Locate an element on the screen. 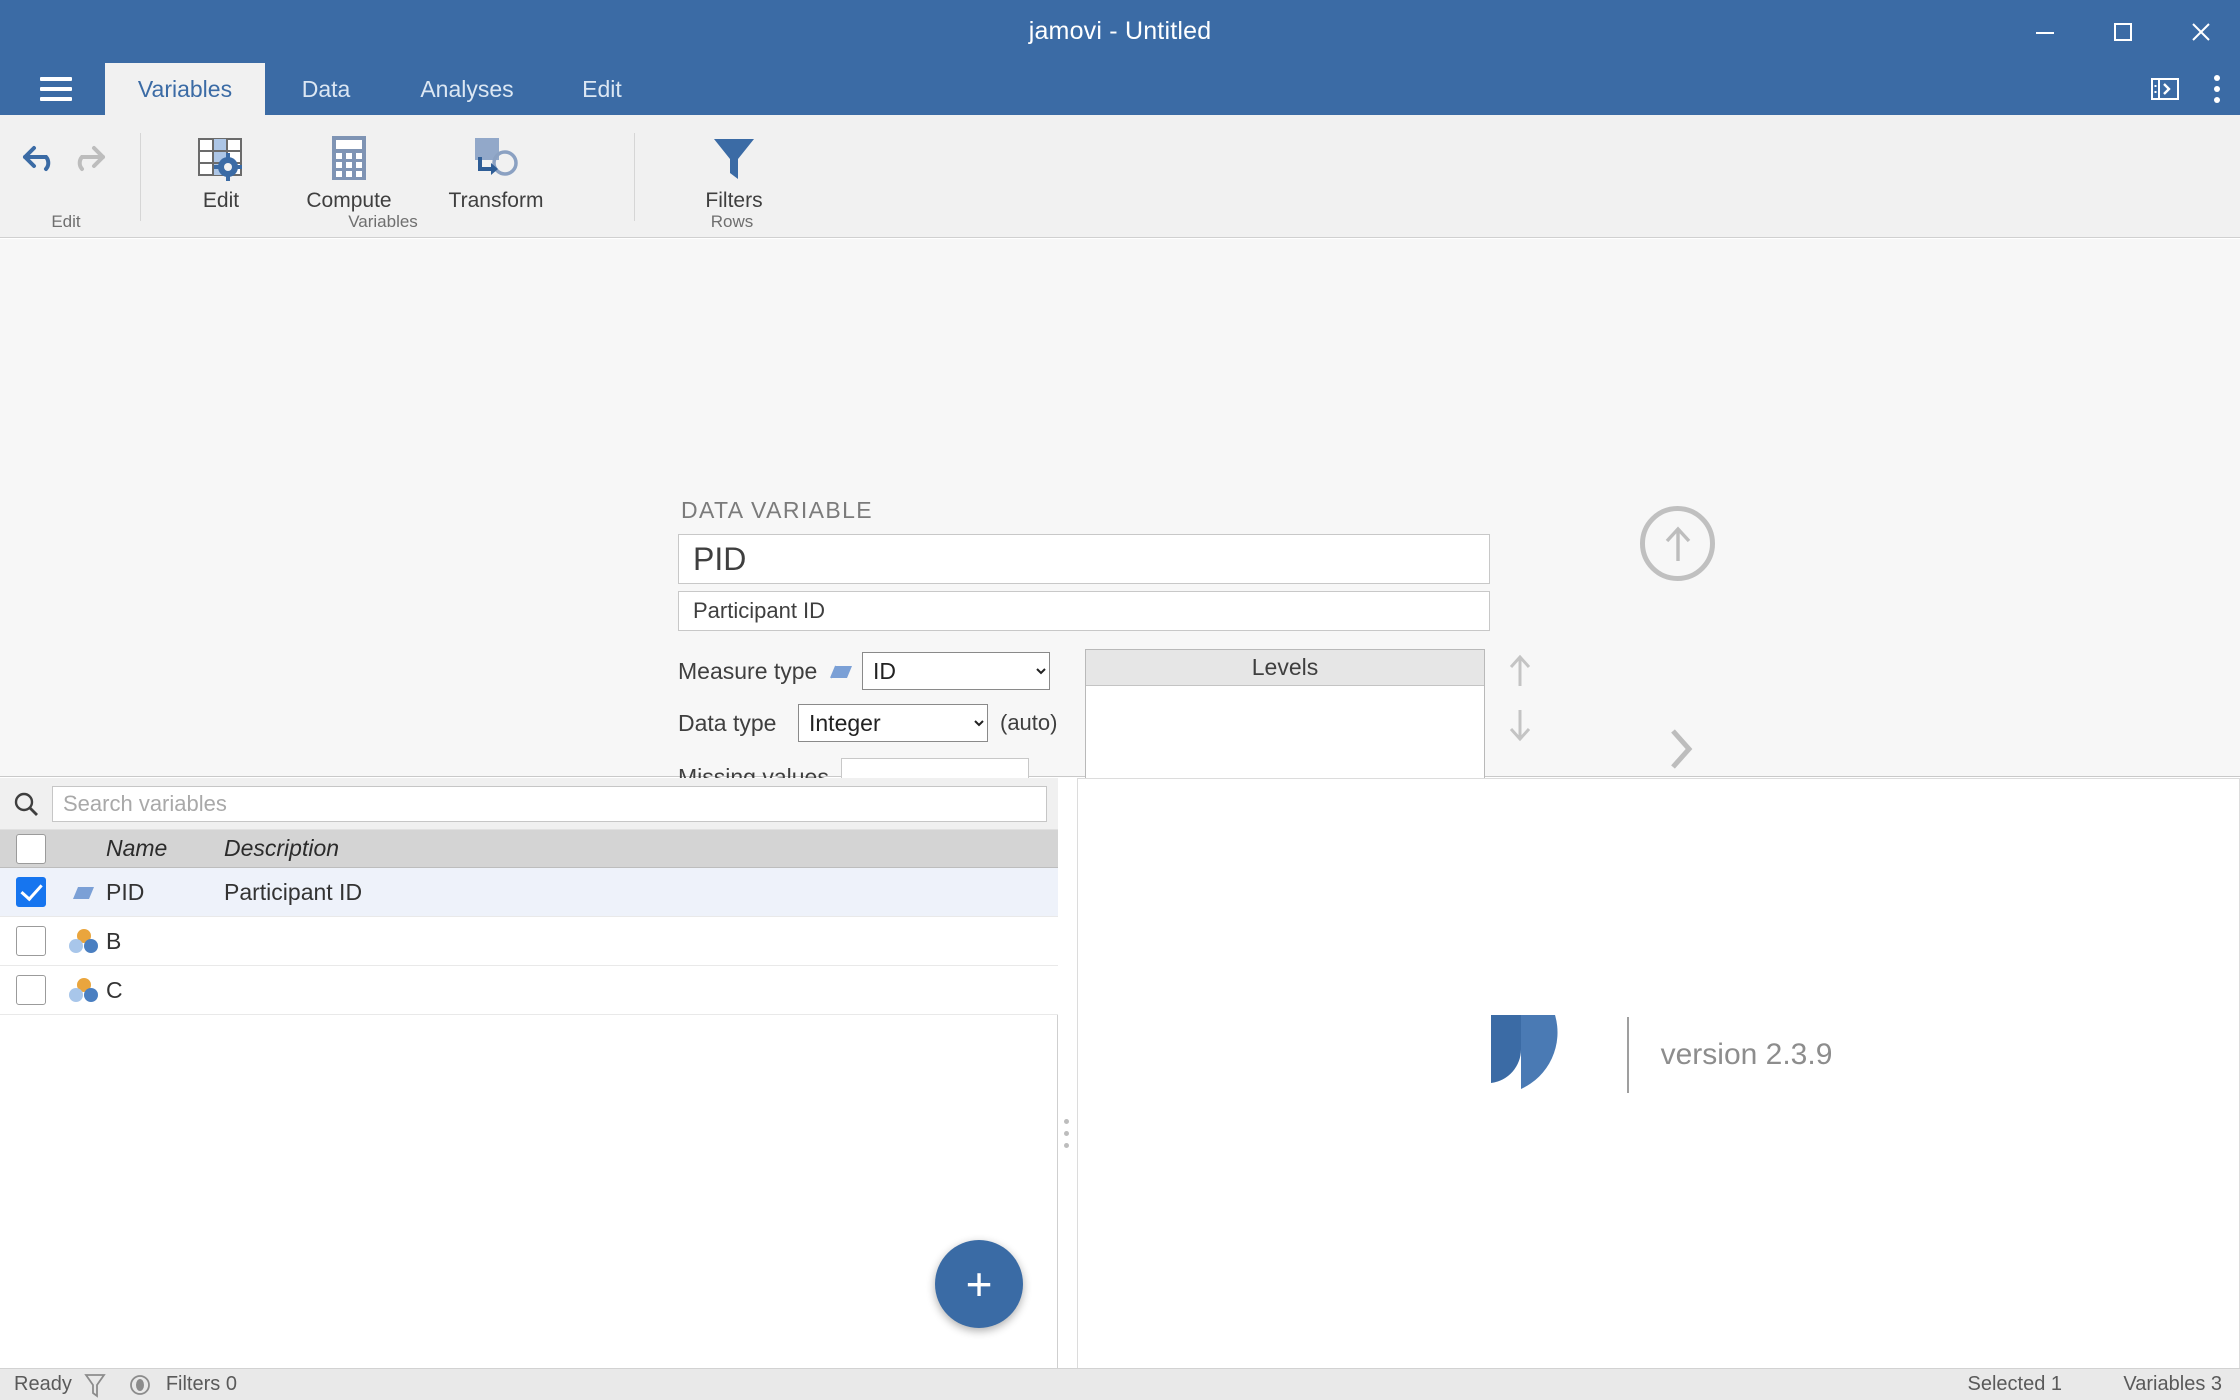 The image size is (2240, 1400). window-close-button is located at coordinates (2201, 31).